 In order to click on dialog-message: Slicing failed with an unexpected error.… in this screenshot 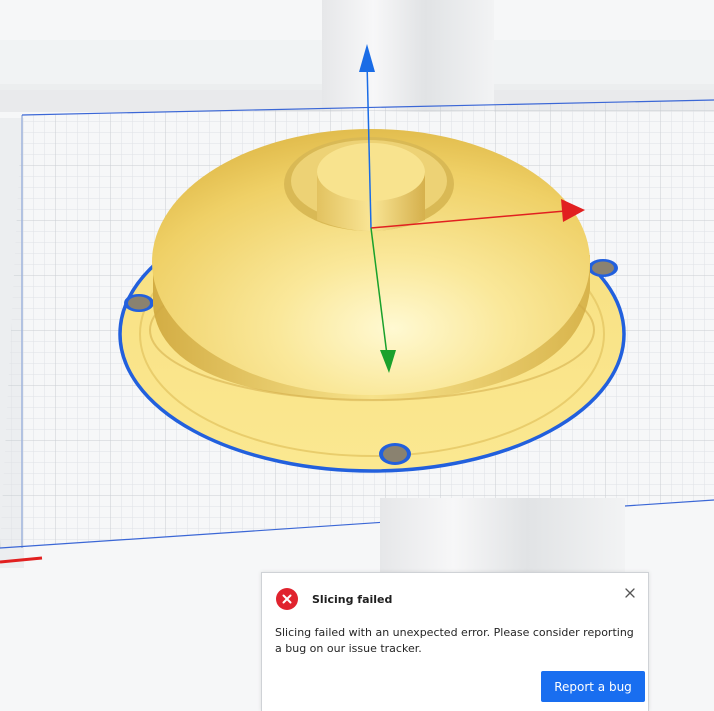, I will do `click(454, 640)`.